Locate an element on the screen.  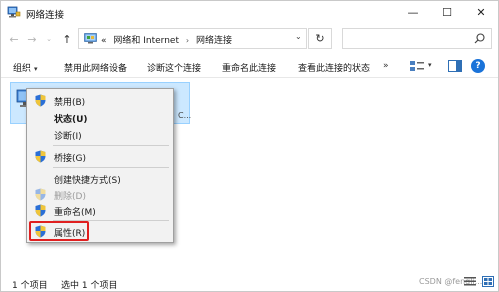
forward-arrow-icon: → is located at coordinates (32, 39).